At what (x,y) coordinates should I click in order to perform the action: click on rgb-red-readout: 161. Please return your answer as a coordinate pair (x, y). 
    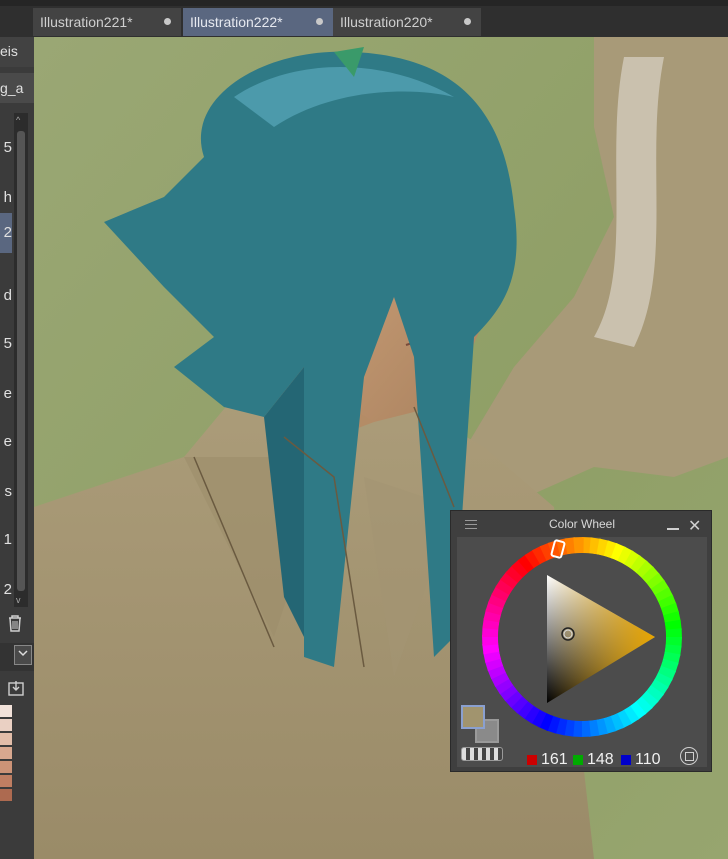
    Looking at the image, I should click on (547, 760).